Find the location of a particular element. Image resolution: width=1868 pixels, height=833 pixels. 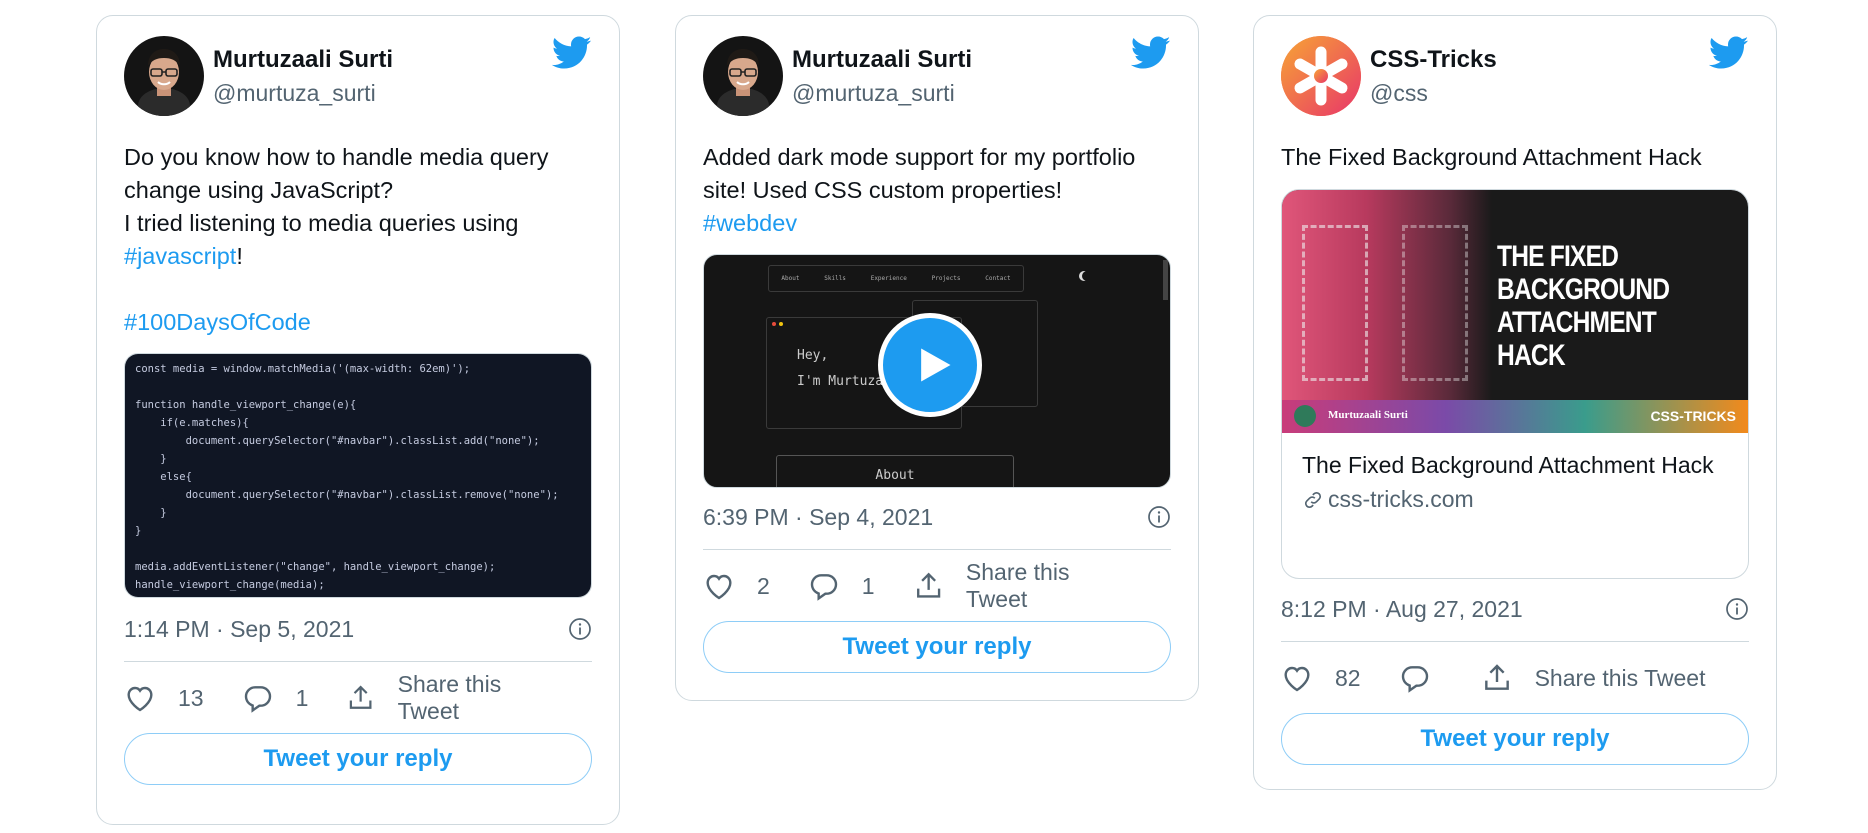

video-nav-item: Contact is located at coordinates (998, 278).